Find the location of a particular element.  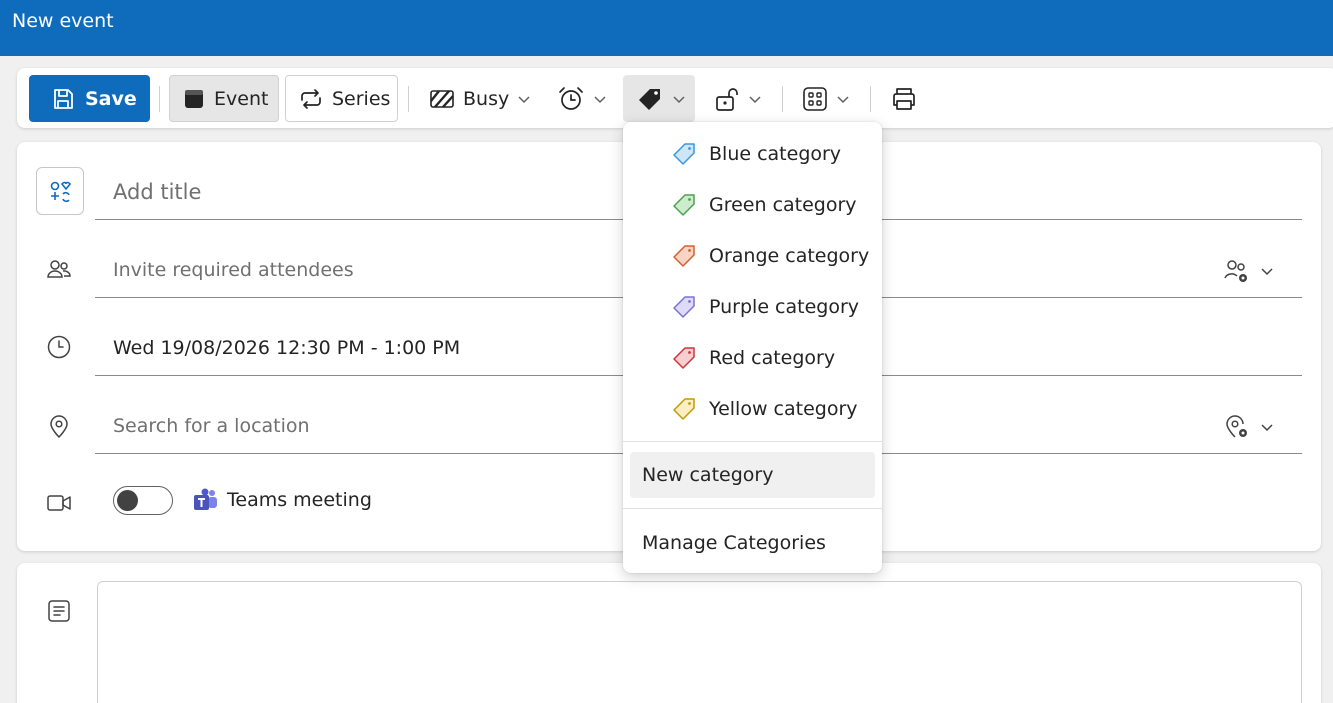

menu-item-yellow-category: Yellow category is located at coordinates (752, 409).